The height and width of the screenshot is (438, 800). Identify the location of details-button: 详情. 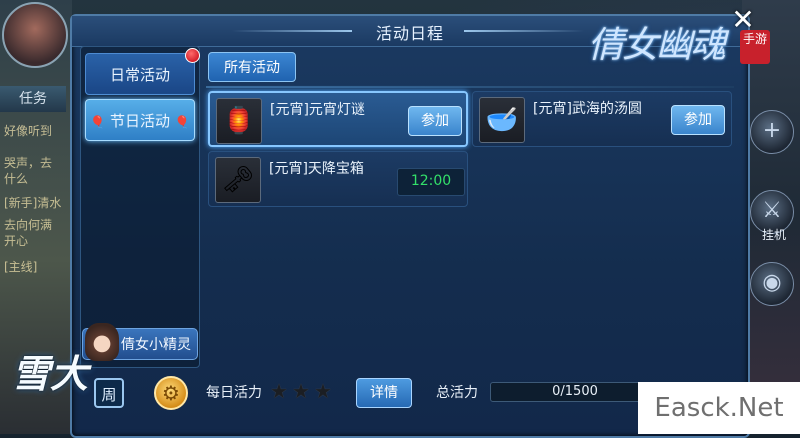
(384, 393).